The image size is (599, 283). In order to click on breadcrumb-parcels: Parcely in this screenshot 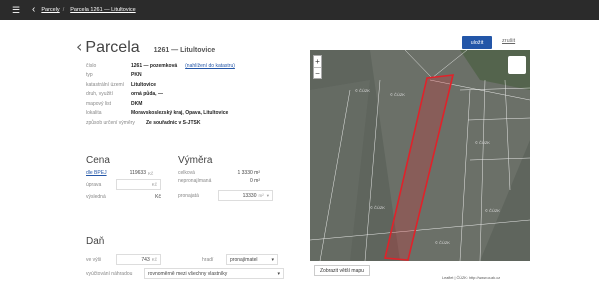, I will do `click(50, 10)`.